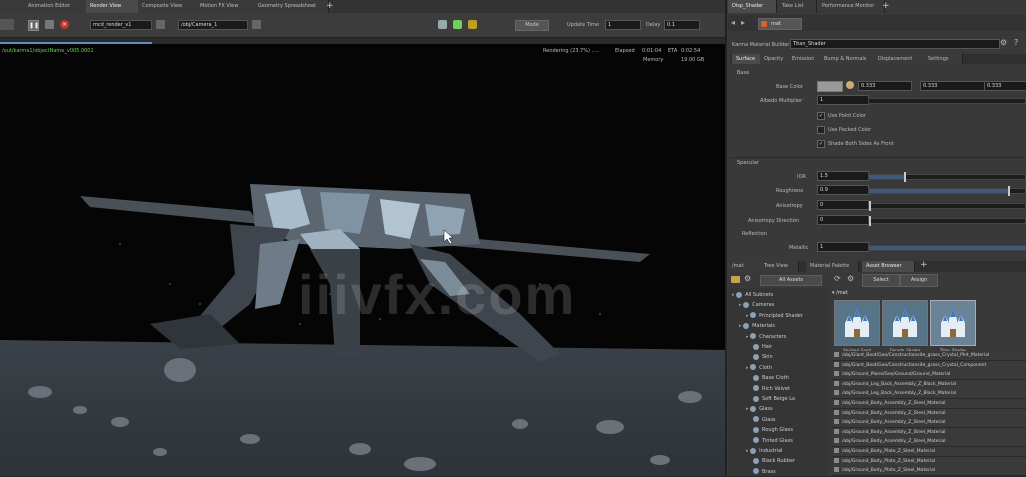  What do you see at coordinates (330, 6) in the screenshot?
I see `add-tab-icon: +` at bounding box center [330, 6].